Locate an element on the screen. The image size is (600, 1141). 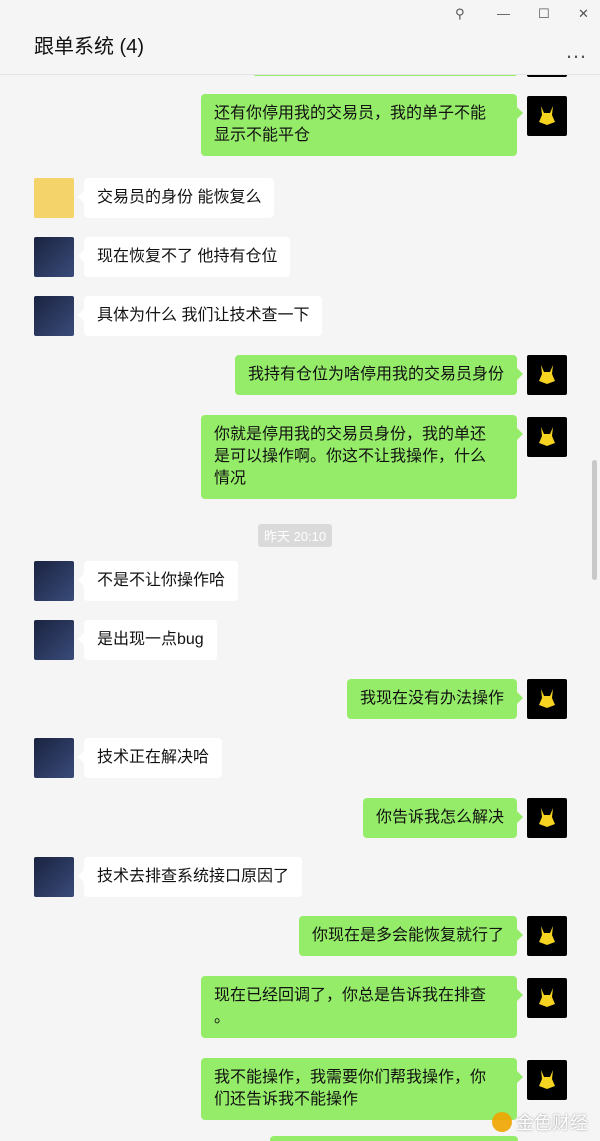
watermark: 金色财经 is located at coordinates (540, 1122).